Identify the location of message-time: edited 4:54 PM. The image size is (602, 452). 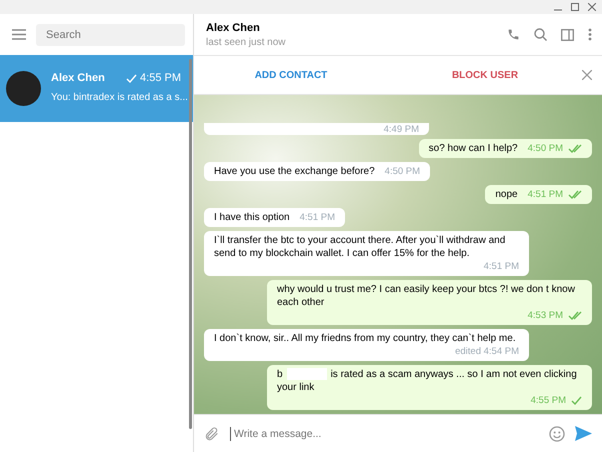
(487, 351).